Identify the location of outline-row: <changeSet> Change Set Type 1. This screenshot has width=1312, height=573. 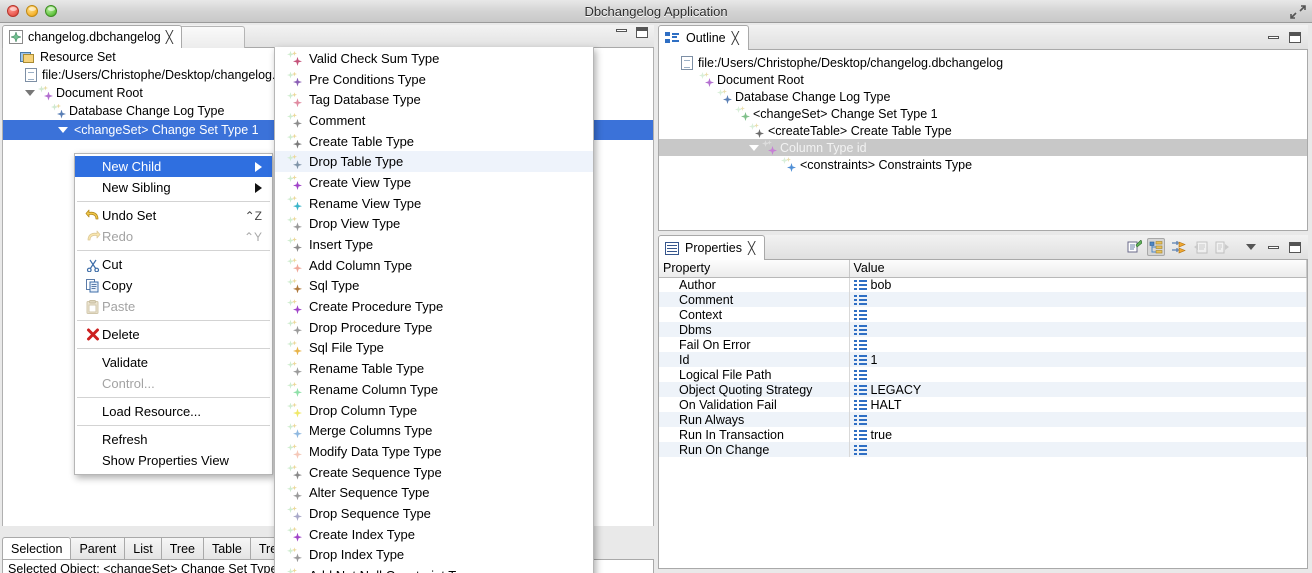
(983, 113).